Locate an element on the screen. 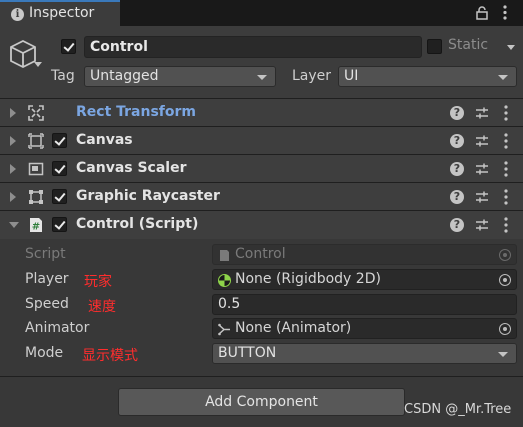  mode-value: BUTTON is located at coordinates (247, 353).